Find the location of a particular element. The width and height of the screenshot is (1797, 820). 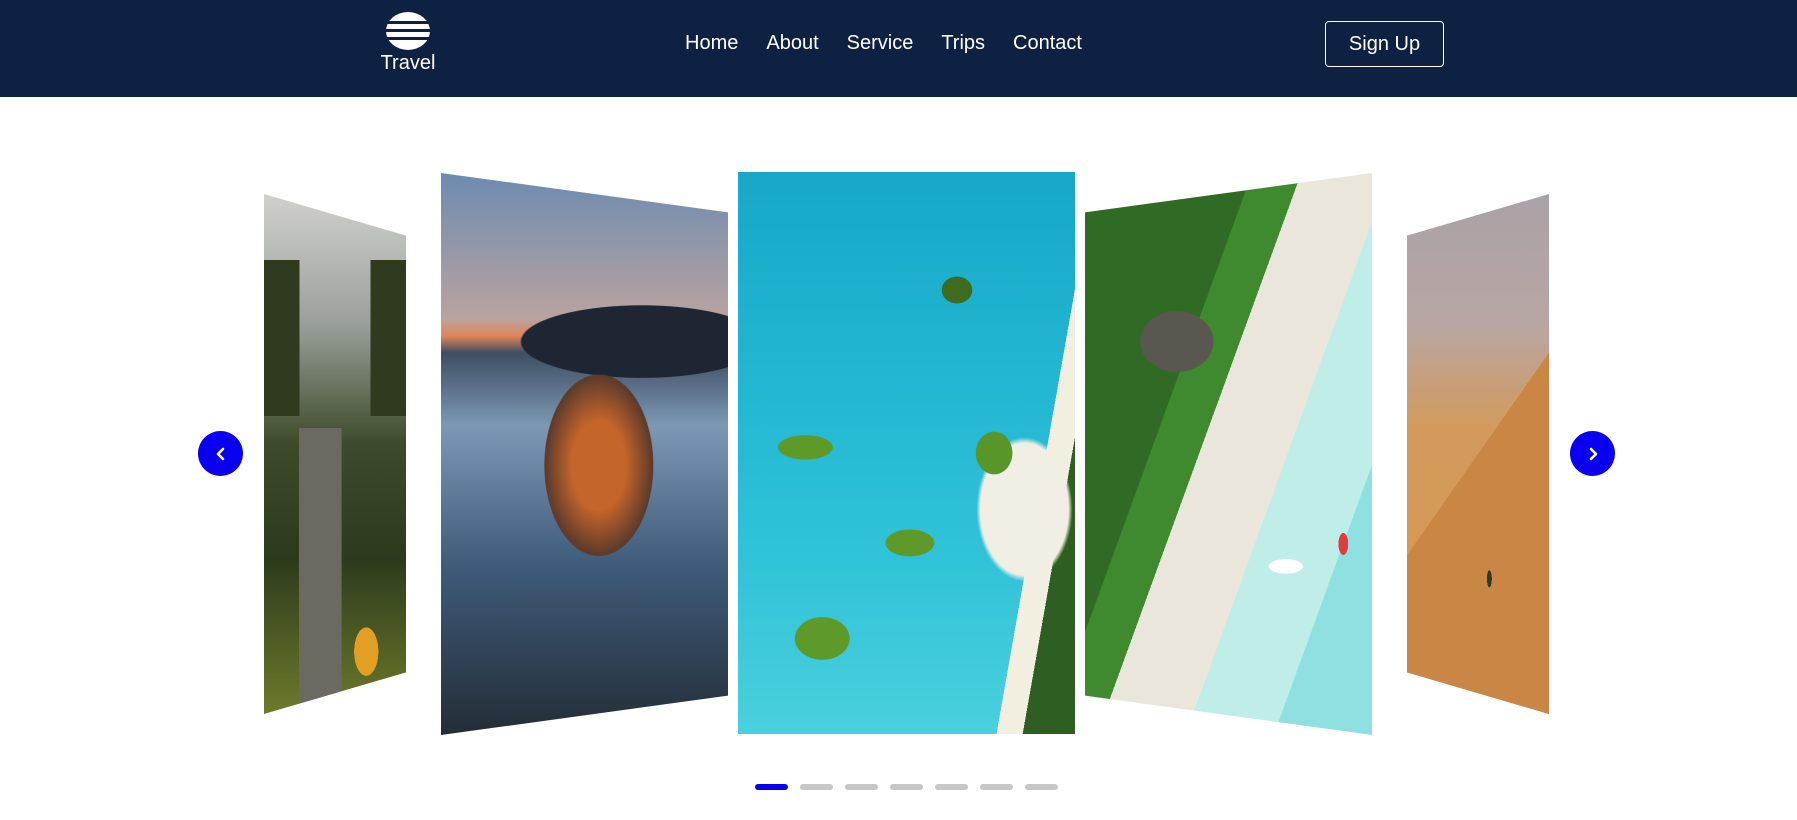

nav-trips: Trips is located at coordinates (963, 43).